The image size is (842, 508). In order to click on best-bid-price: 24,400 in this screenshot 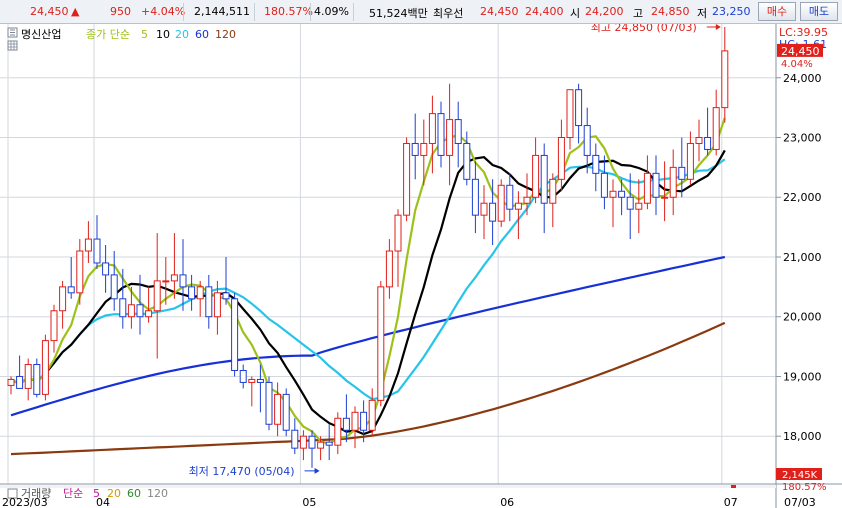, I will do `click(544, 11)`.